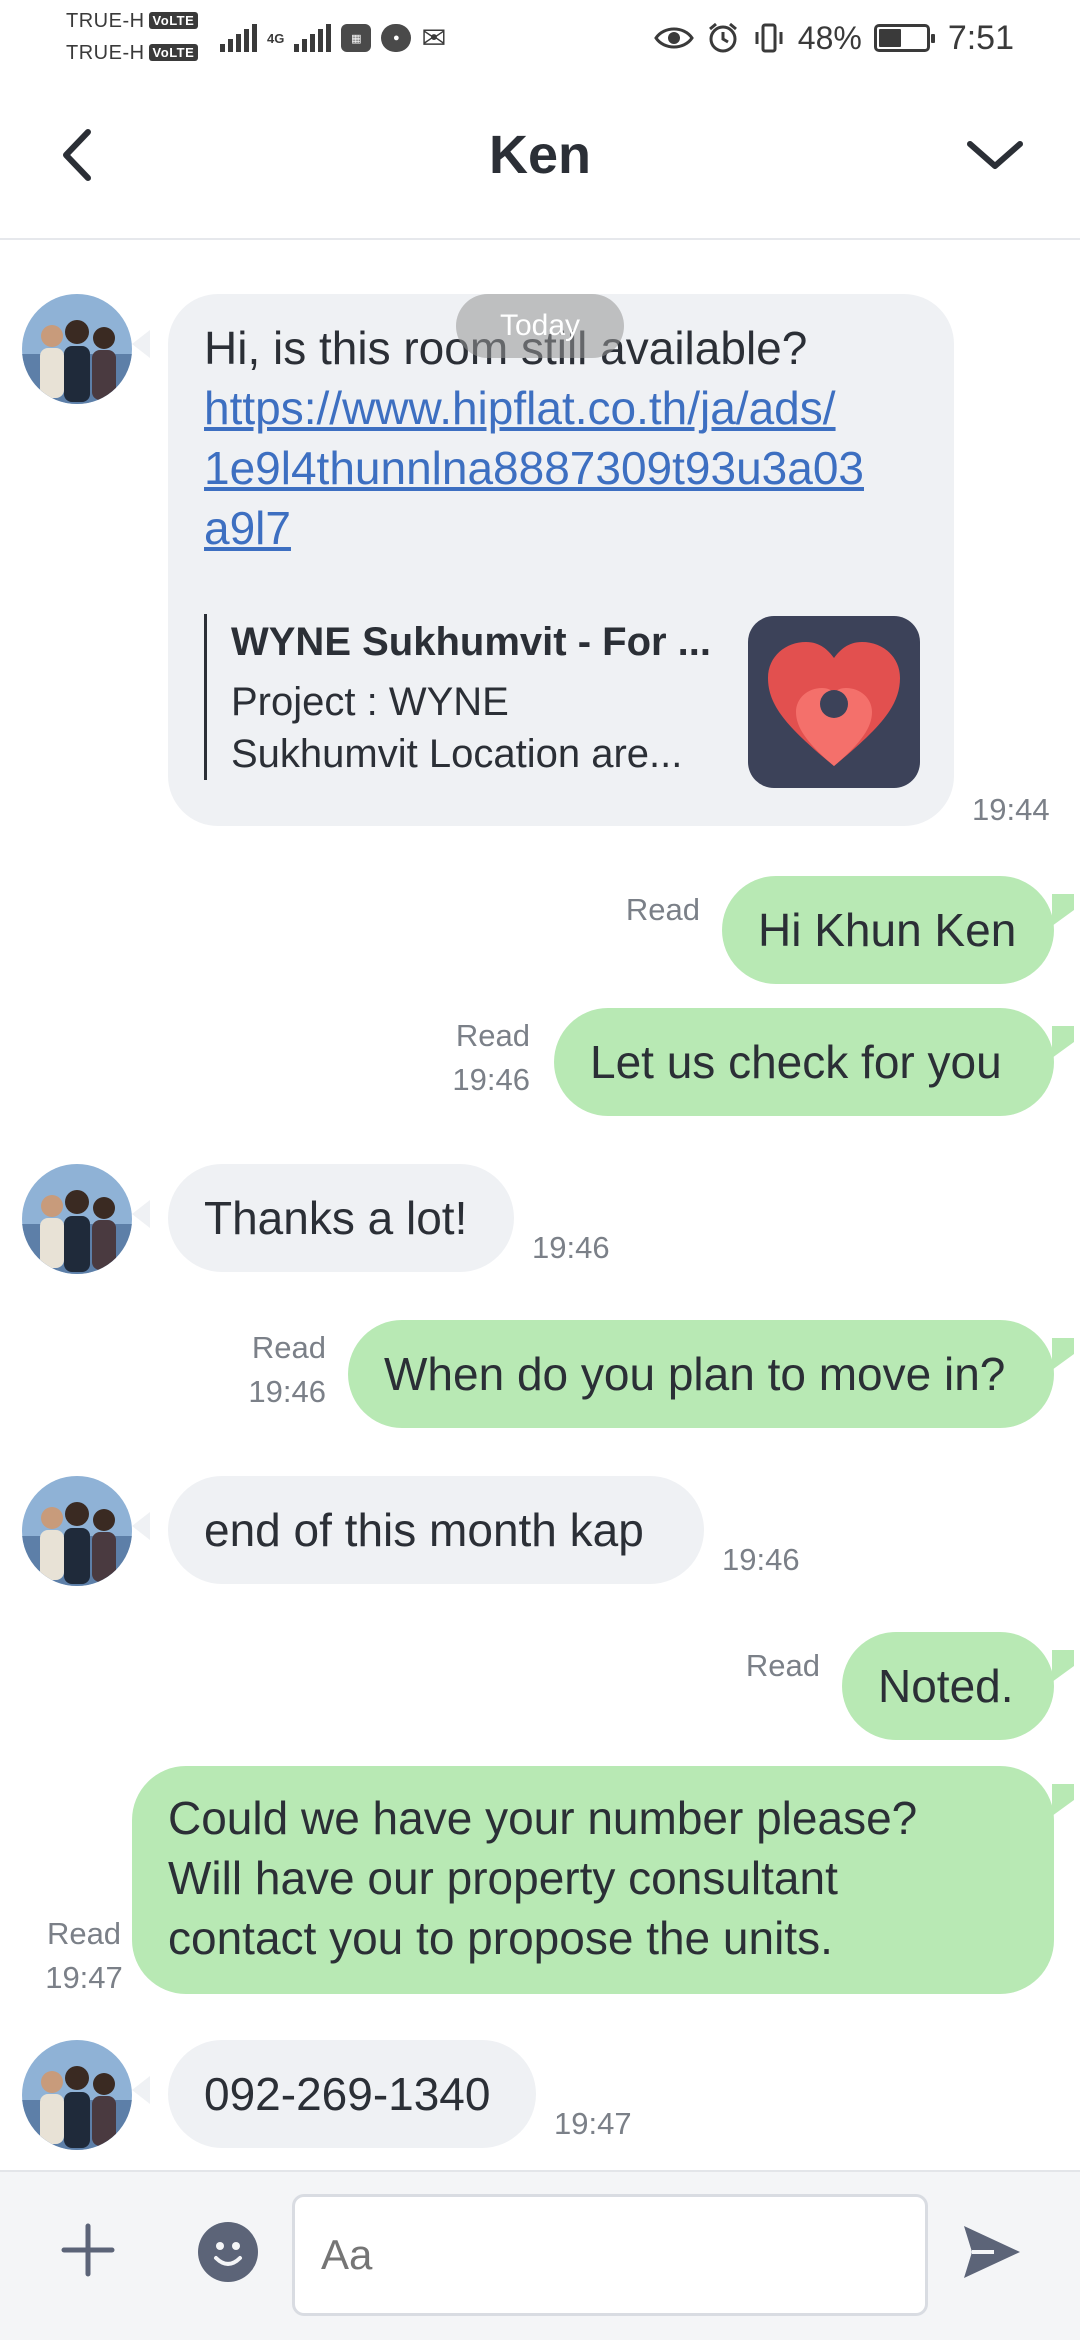 This screenshot has height=2340, width=1080. Describe the element at coordinates (434, 38) in the screenshot. I see `mail-icon: ✉` at that location.